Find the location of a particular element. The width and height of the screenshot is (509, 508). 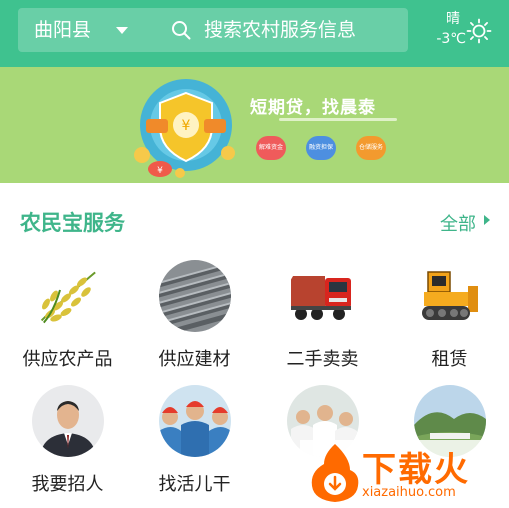

pill-2: 融资担保 is located at coordinates (321, 148).